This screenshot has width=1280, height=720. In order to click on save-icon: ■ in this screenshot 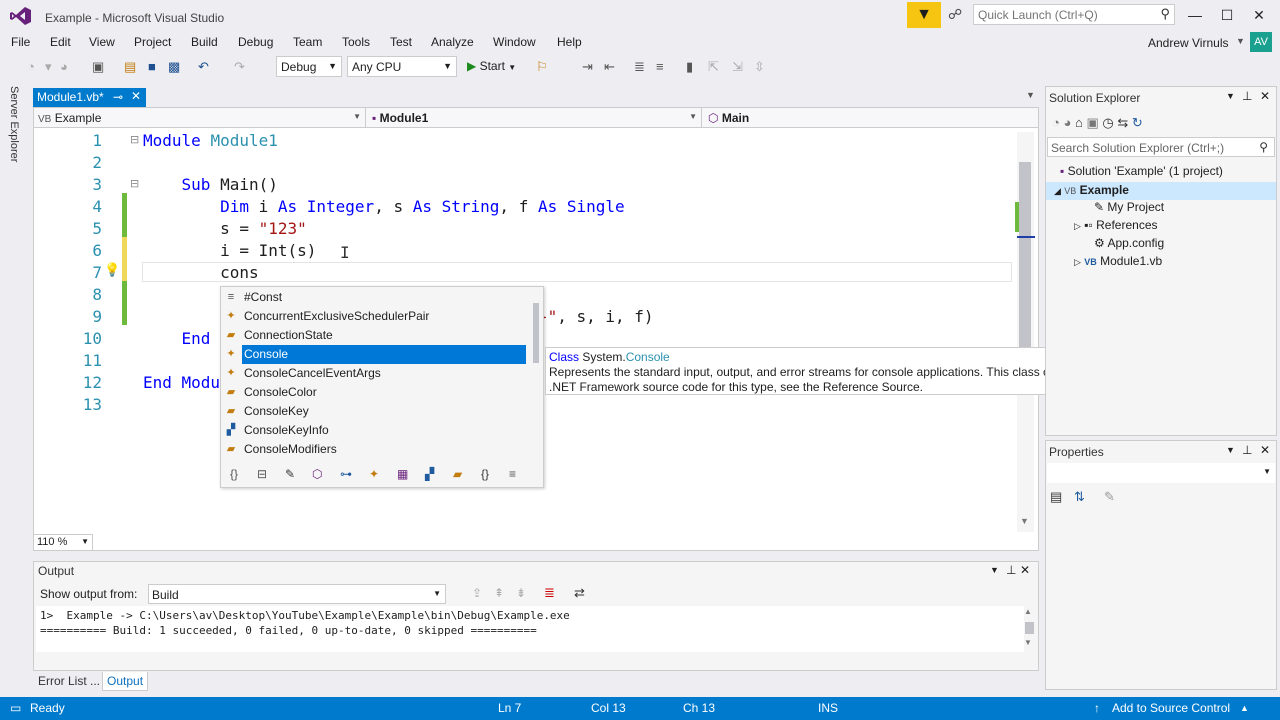, I will do `click(152, 67)`.